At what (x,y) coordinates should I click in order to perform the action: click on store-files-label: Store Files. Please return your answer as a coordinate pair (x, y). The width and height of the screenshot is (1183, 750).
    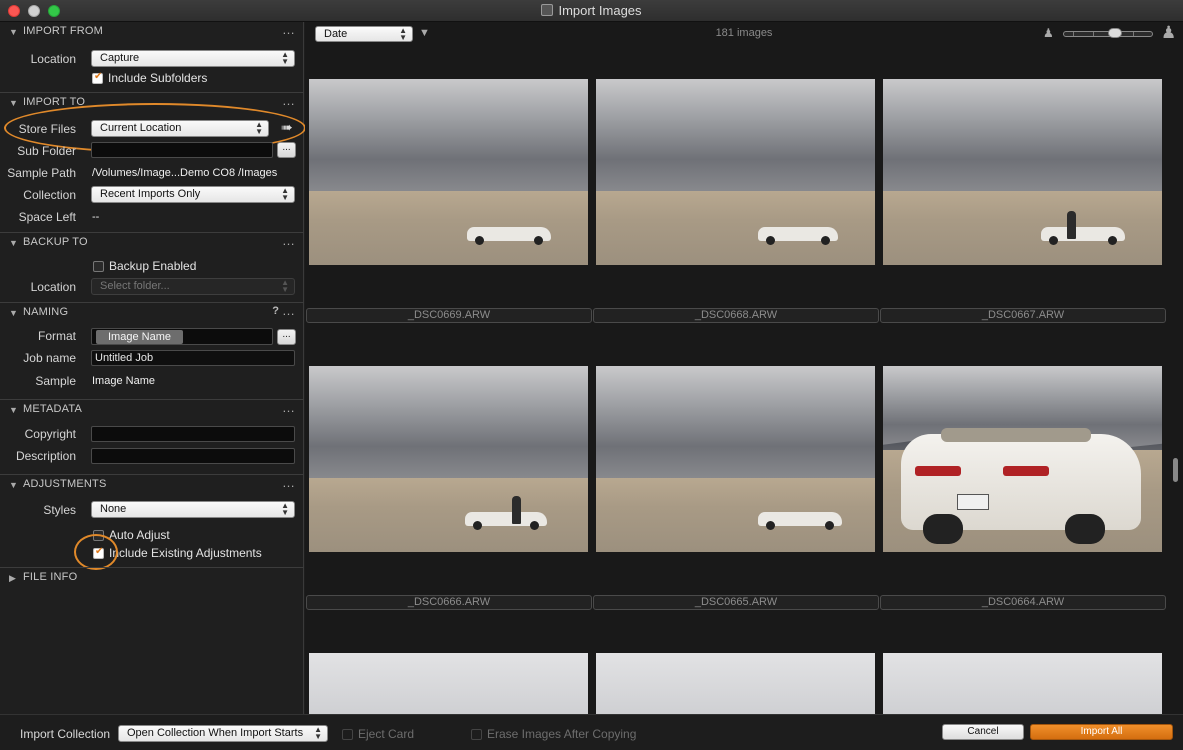
    Looking at the image, I should click on (47, 129).